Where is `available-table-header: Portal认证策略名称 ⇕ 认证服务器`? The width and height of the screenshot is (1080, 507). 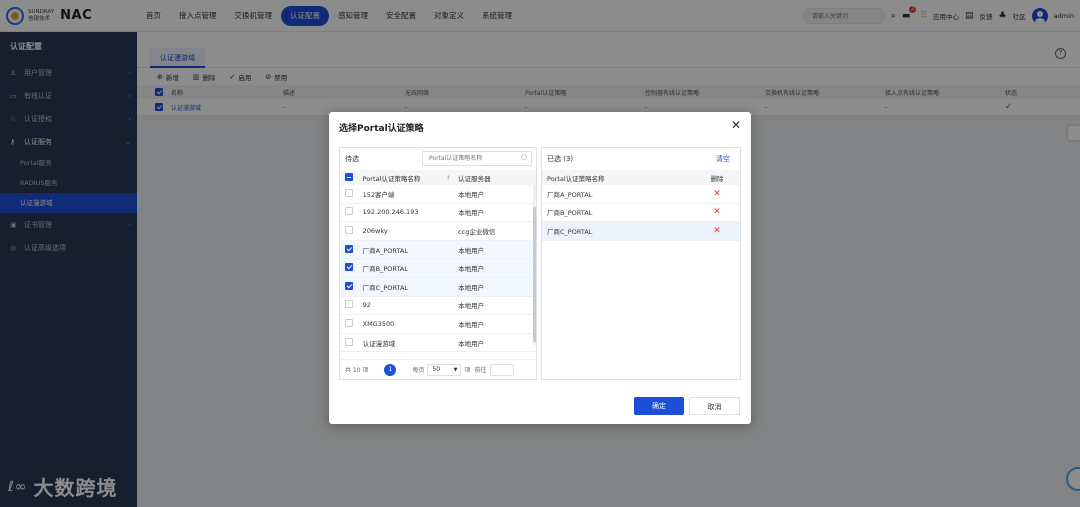 available-table-header: Portal认证策略名称 ⇕ 认证服务器 is located at coordinates (438, 177).